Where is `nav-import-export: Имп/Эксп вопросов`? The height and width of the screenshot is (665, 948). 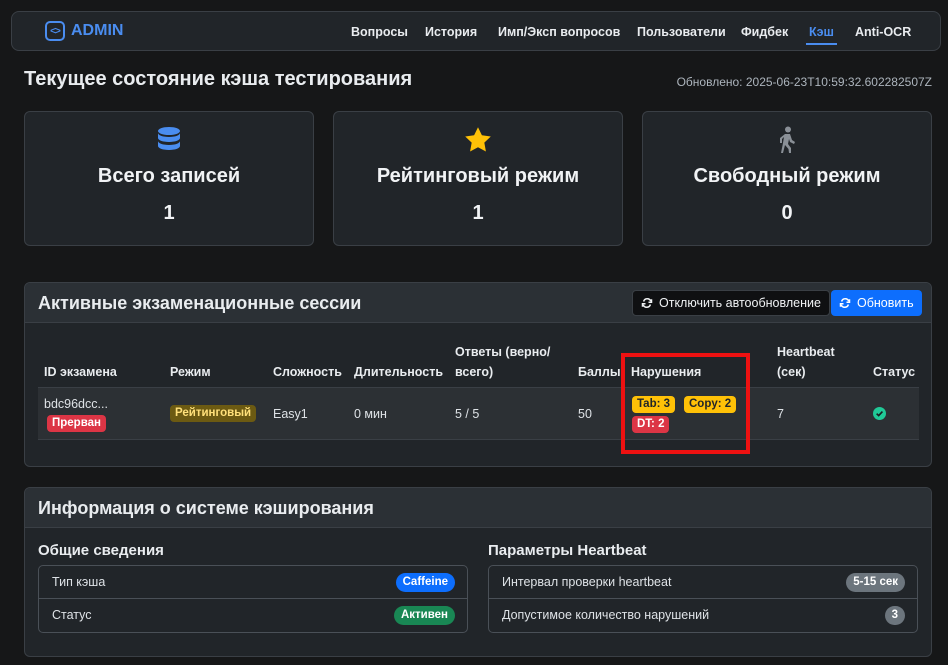 nav-import-export: Имп/Эксп вопросов is located at coordinates (559, 32).